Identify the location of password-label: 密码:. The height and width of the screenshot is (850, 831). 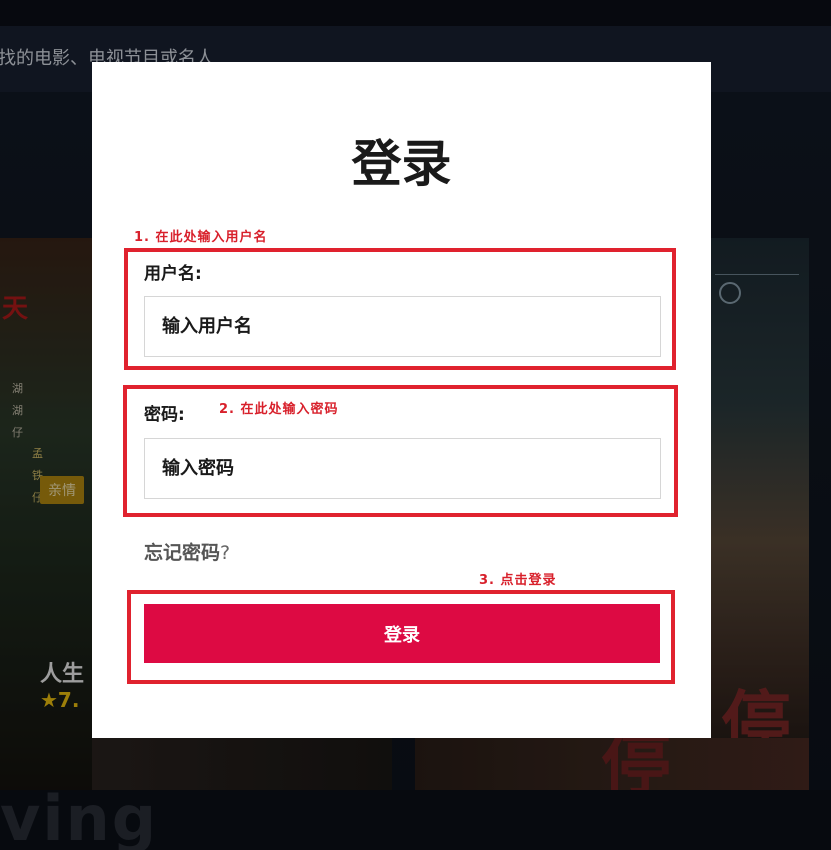
(164, 415).